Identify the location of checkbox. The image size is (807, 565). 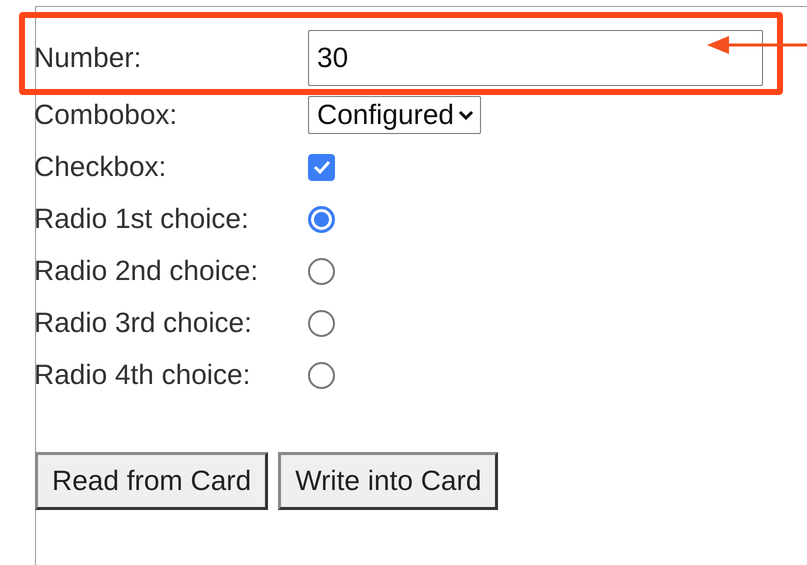
(321, 167).